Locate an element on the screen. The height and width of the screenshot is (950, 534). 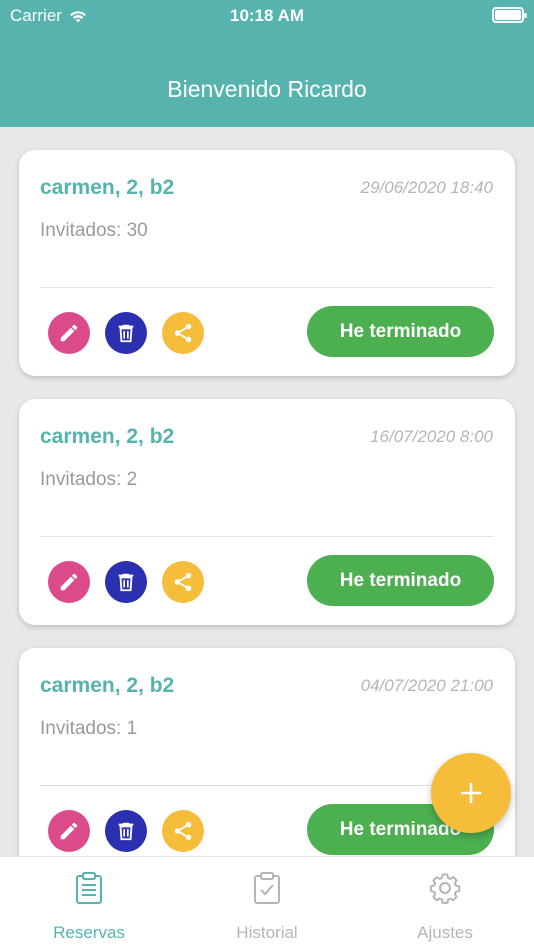
add-reservation-button is located at coordinates (471, 793).